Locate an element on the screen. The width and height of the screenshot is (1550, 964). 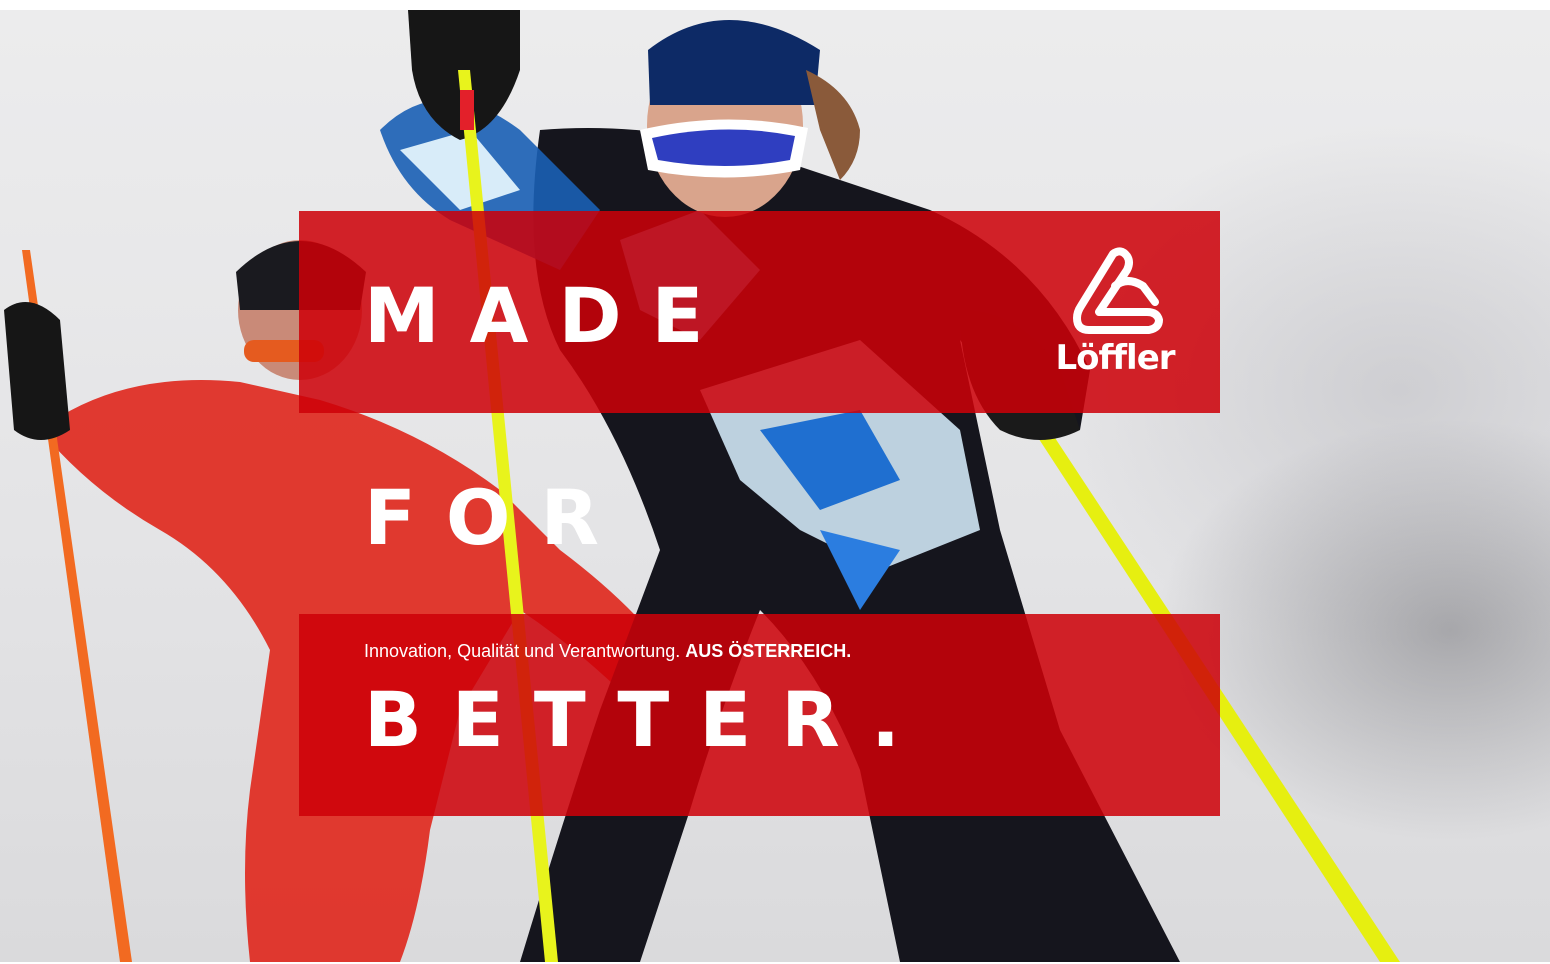
brand-logo: Löffler is located at coordinates (1115, 316).